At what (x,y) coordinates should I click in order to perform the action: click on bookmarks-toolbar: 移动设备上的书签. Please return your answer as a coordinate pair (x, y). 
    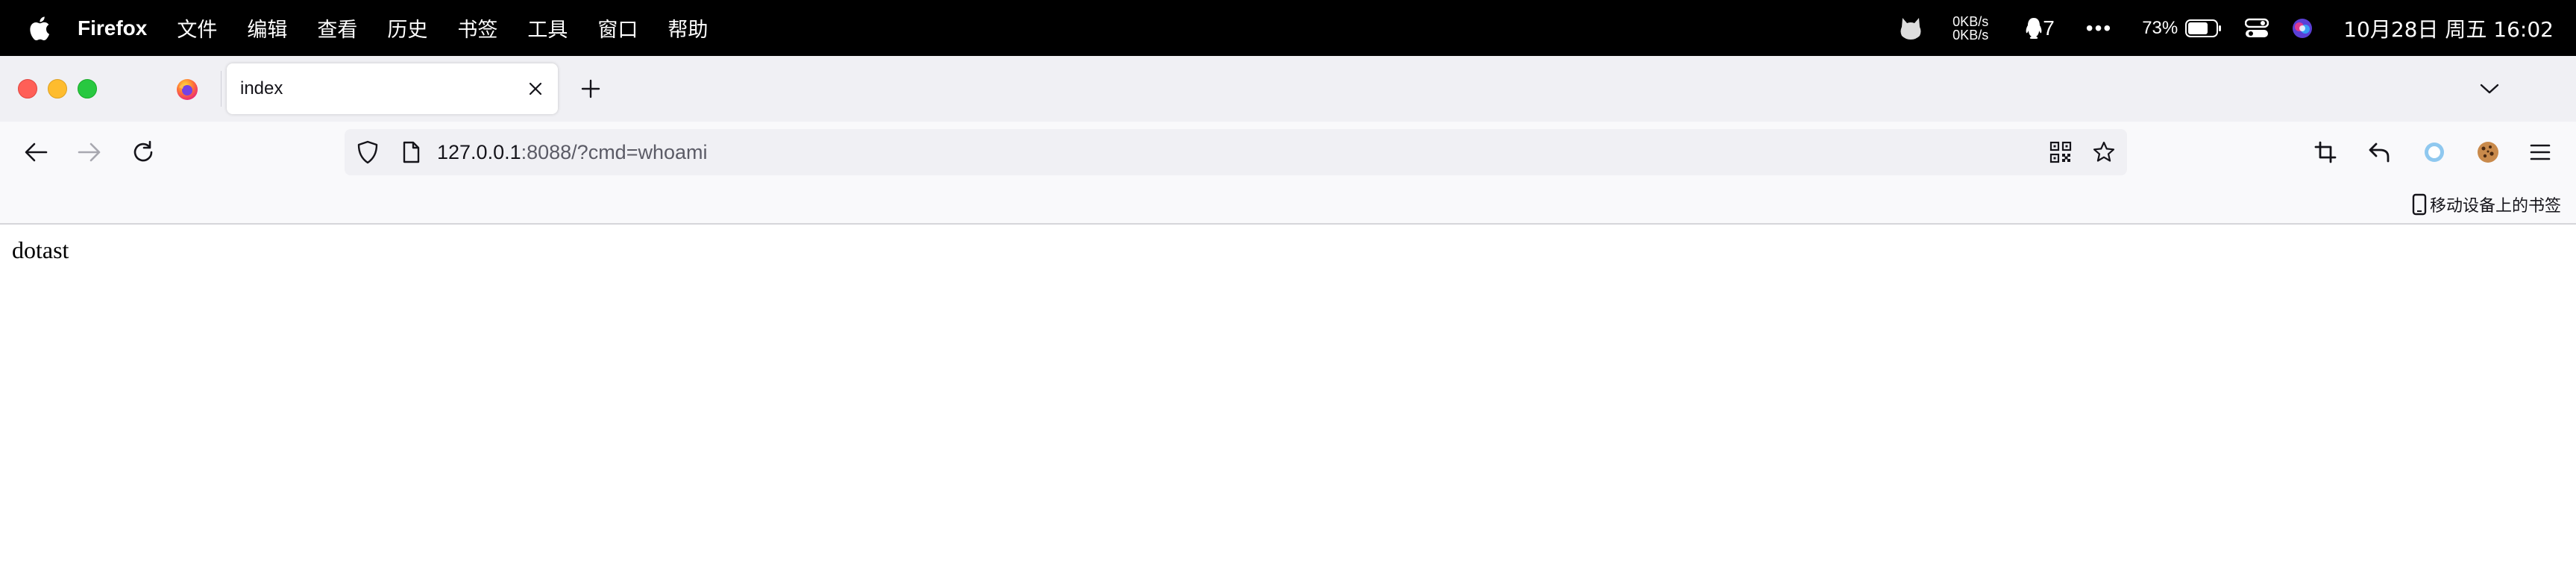
    Looking at the image, I should click on (1288, 204).